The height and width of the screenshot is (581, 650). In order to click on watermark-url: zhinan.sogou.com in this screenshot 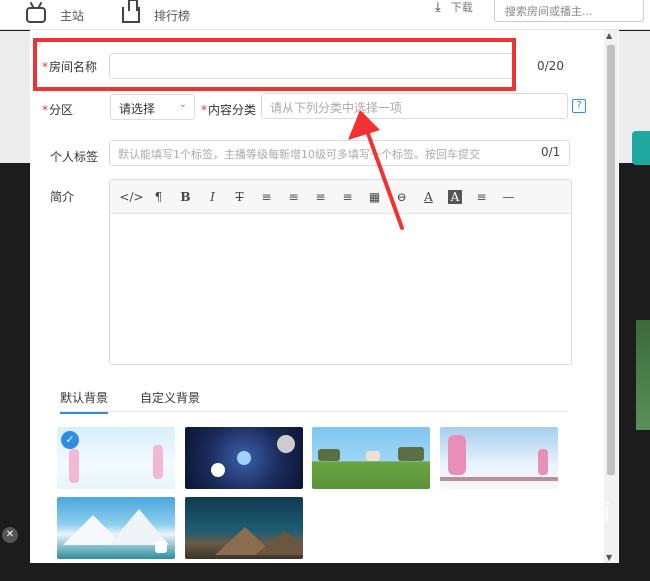, I will do `click(536, 544)`.